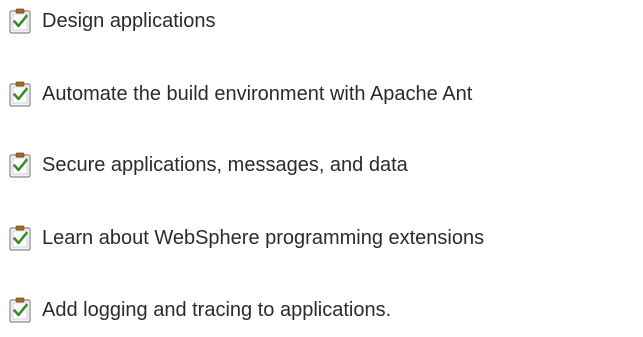 Image resolution: width=643 pixels, height=337 pixels. I want to click on task-label: Design applications, so click(129, 21).